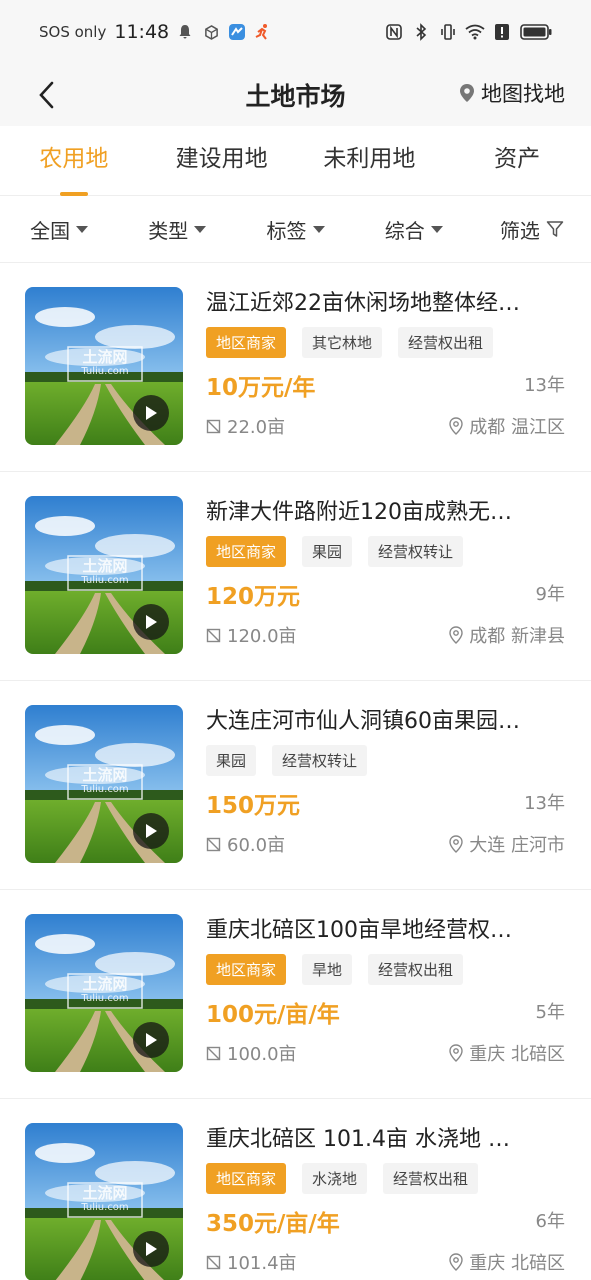 The image size is (591, 1280). Describe the element at coordinates (404, 230) in the screenshot. I see `filter-sort-label: 综合` at that location.